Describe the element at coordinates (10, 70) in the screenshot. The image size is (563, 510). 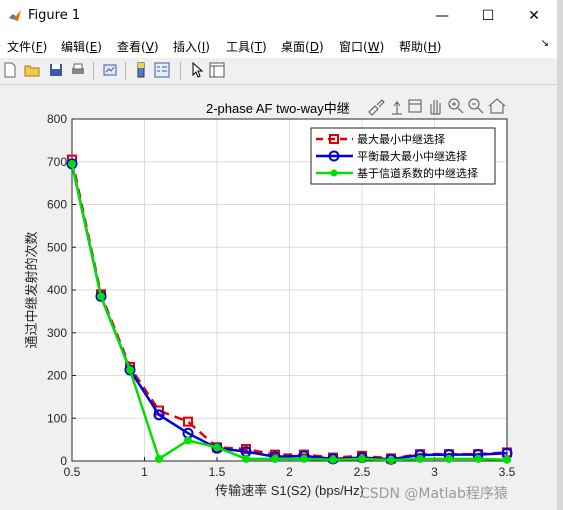
I see `new-figure-icon` at that location.